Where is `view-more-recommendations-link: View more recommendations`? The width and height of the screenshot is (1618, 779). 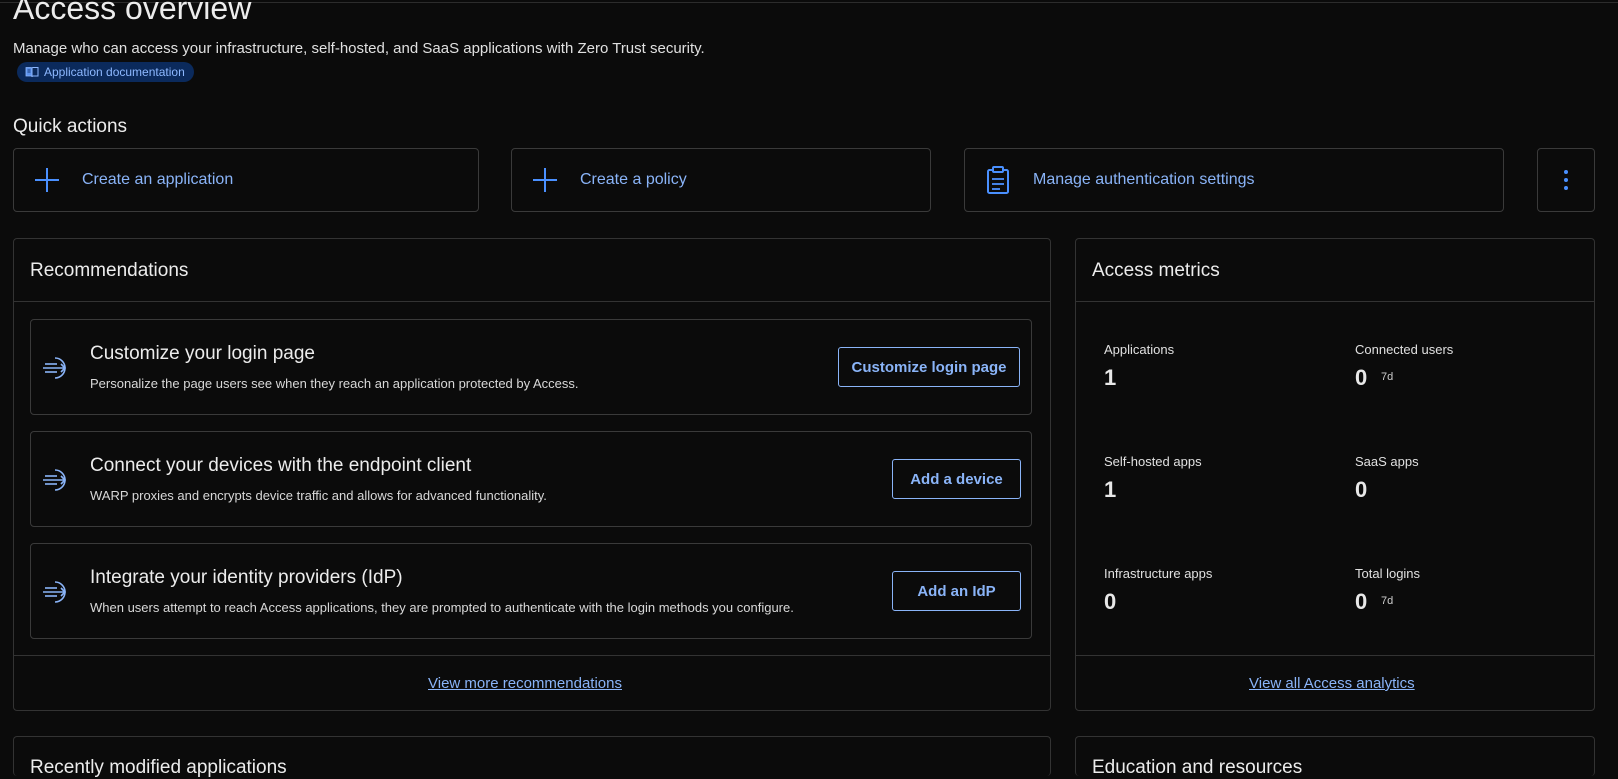
view-more-recommendations-link: View more recommendations is located at coordinates (525, 683).